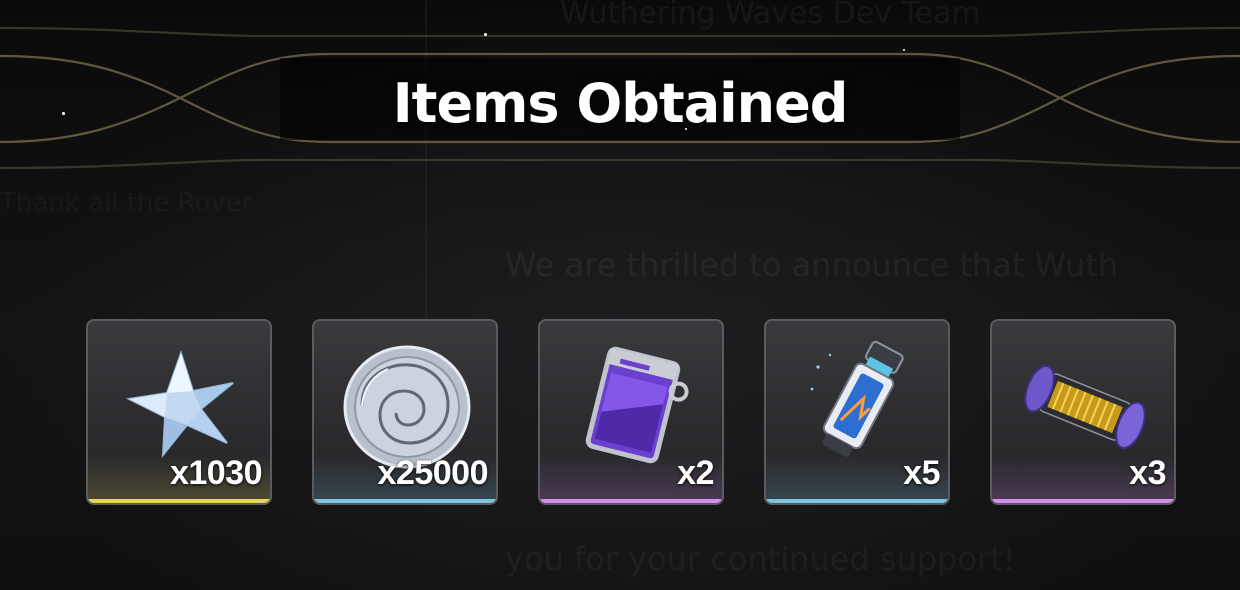  Describe the element at coordinates (857, 412) in the screenshot. I see `reward-item-slot: x5` at that location.